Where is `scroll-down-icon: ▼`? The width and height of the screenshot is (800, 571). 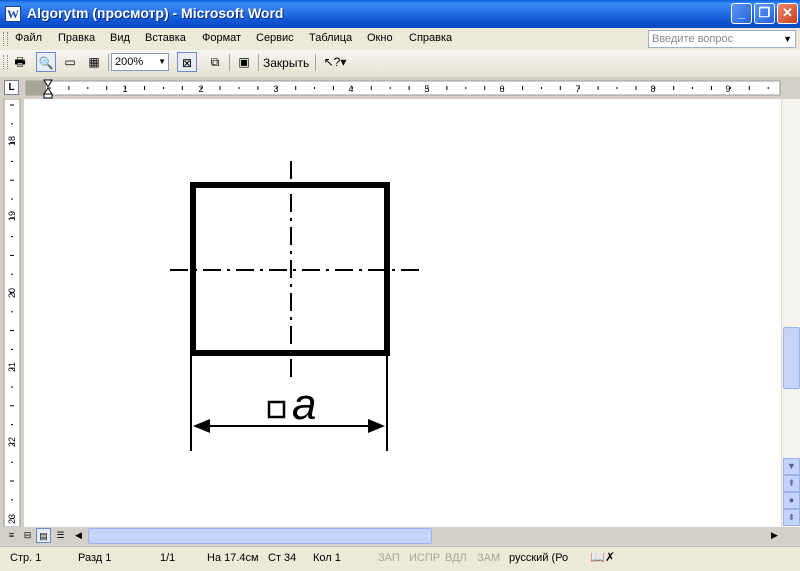 scroll-down-icon: ▼ is located at coordinates (791, 466).